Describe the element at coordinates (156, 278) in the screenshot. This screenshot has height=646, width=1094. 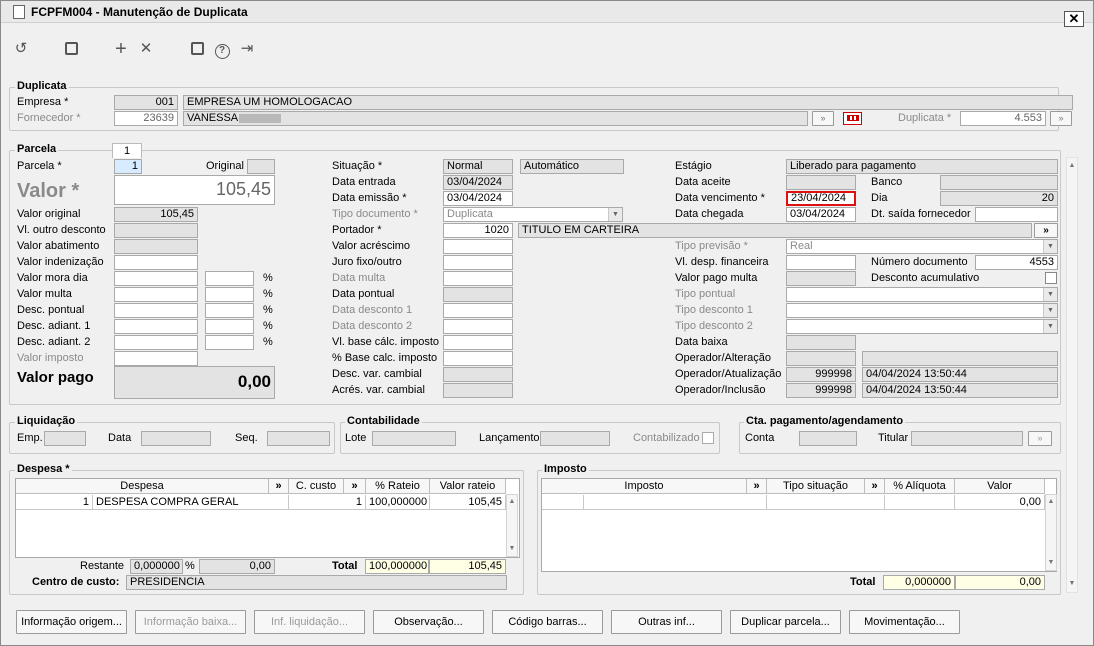
I see `valor-mora-dia-field` at that location.